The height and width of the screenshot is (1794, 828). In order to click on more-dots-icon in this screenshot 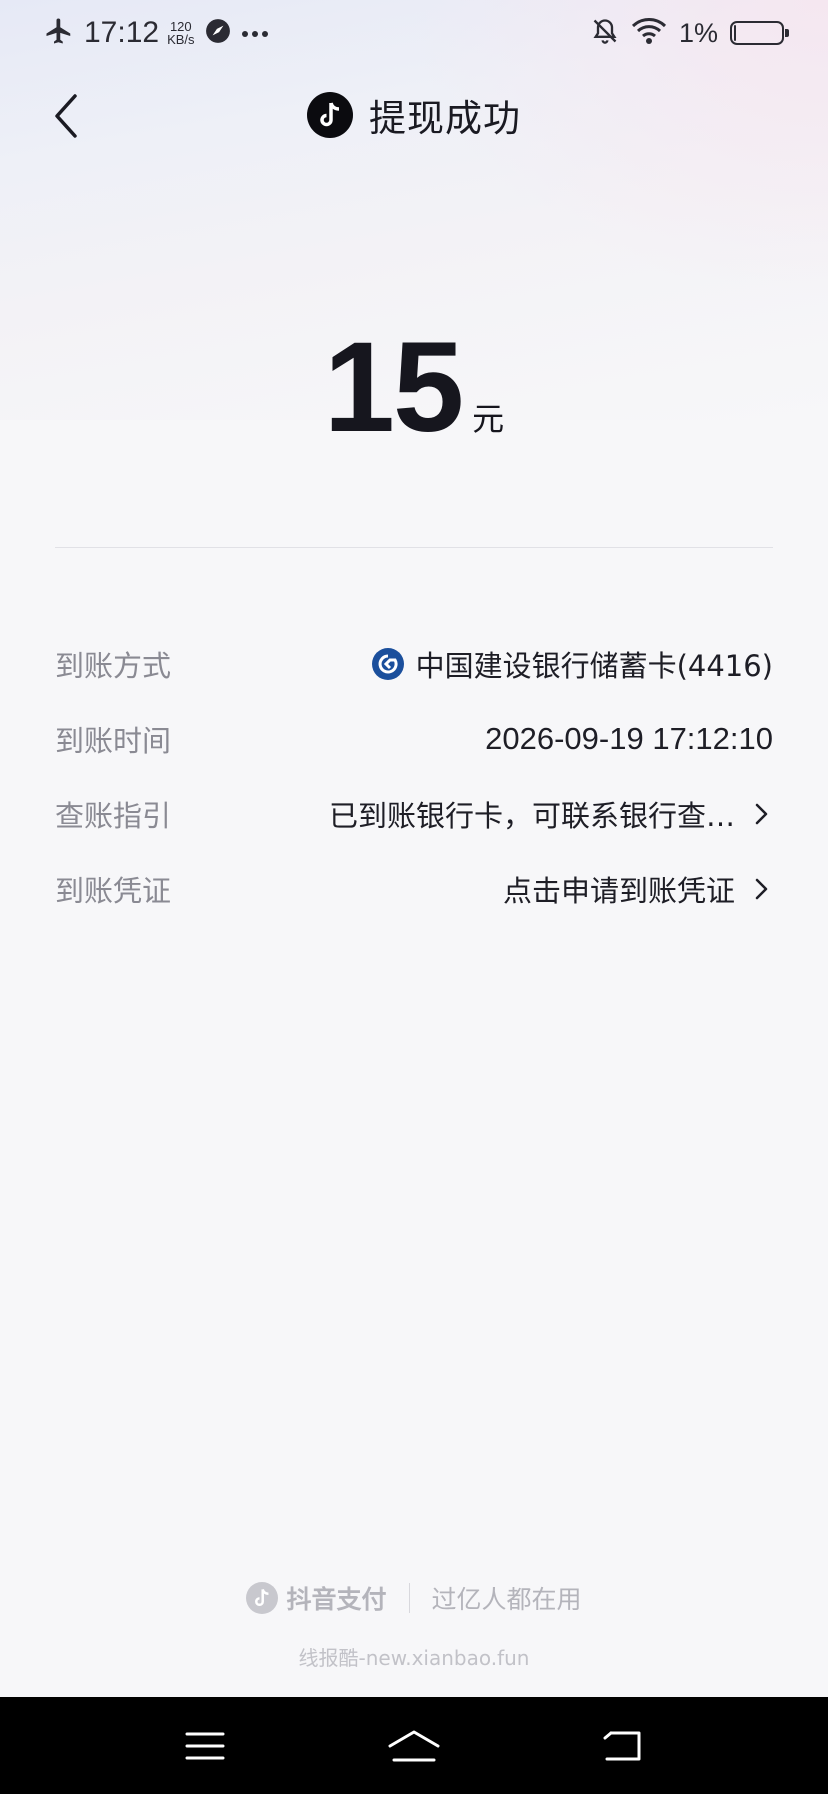, I will do `click(255, 33)`.